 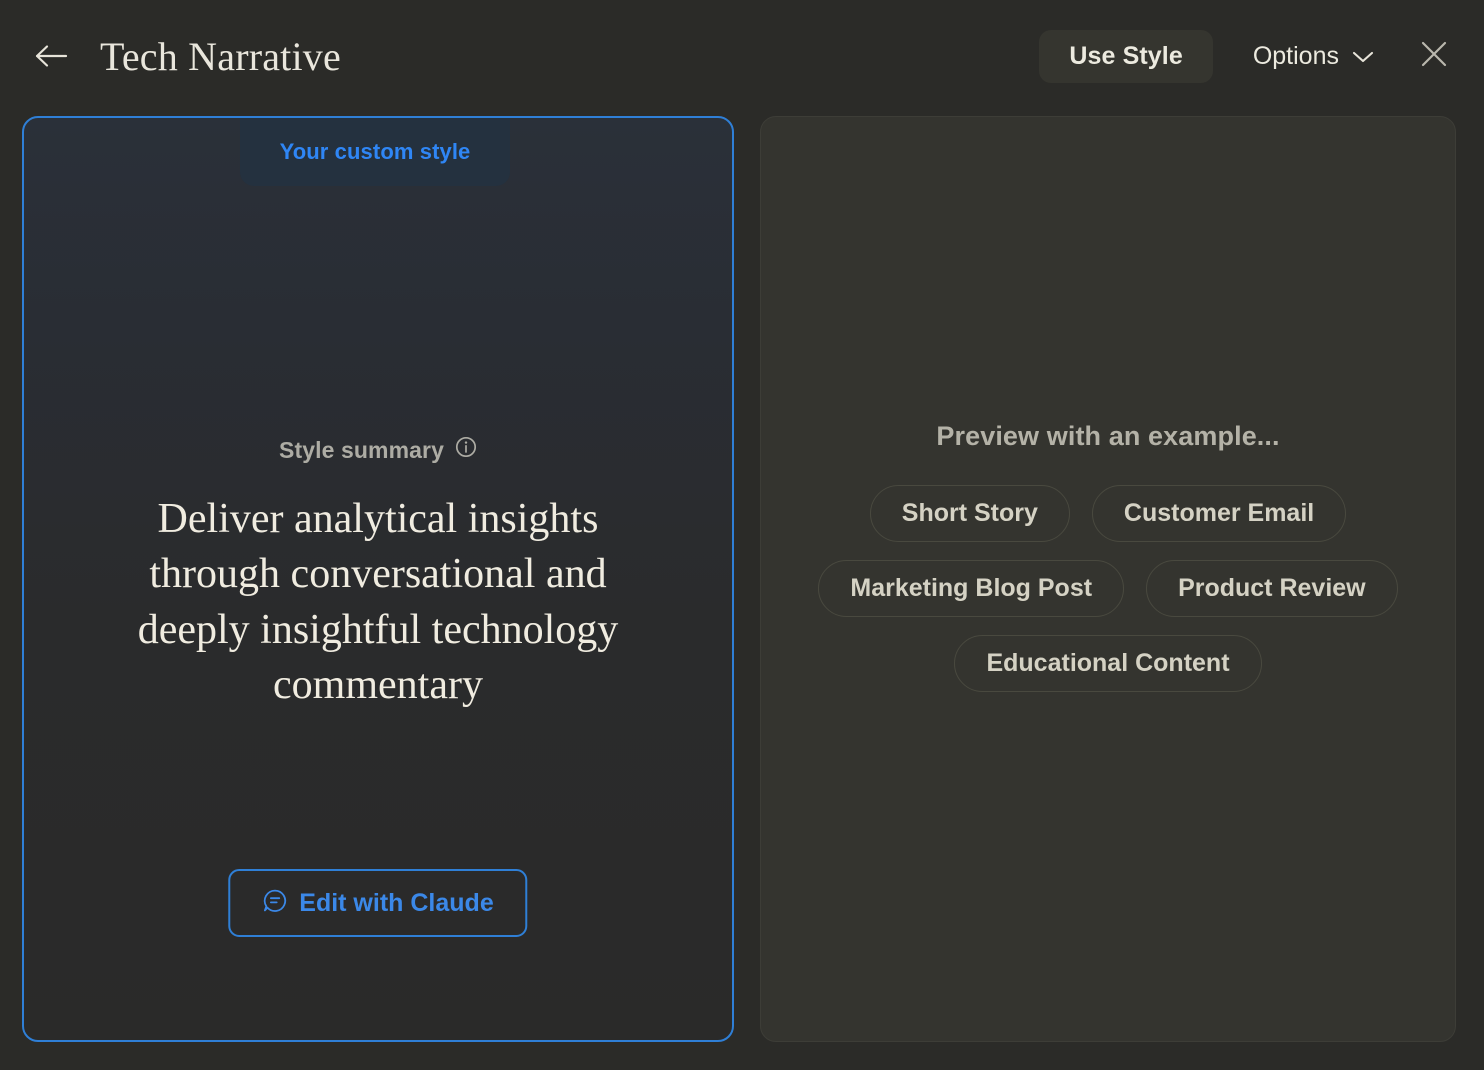 I want to click on chat-bubble-icon, so click(x=274, y=903).